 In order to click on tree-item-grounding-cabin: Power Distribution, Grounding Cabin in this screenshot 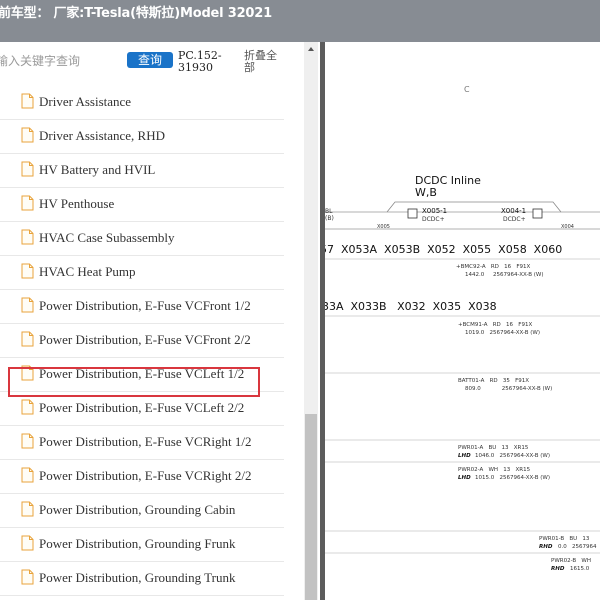, I will do `click(142, 511)`.